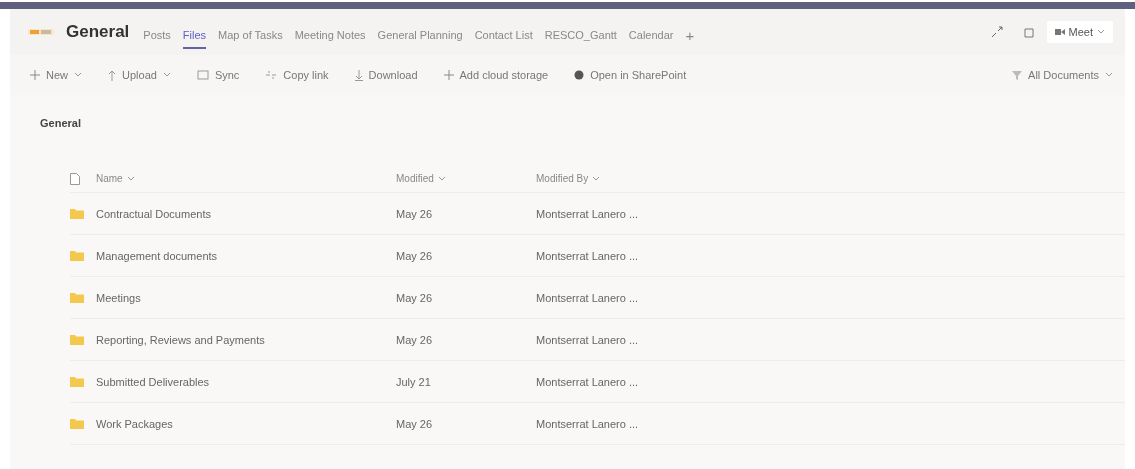 The height and width of the screenshot is (469, 1135). What do you see at coordinates (246, 297) in the screenshot?
I see `folder-name: Meetings` at bounding box center [246, 297].